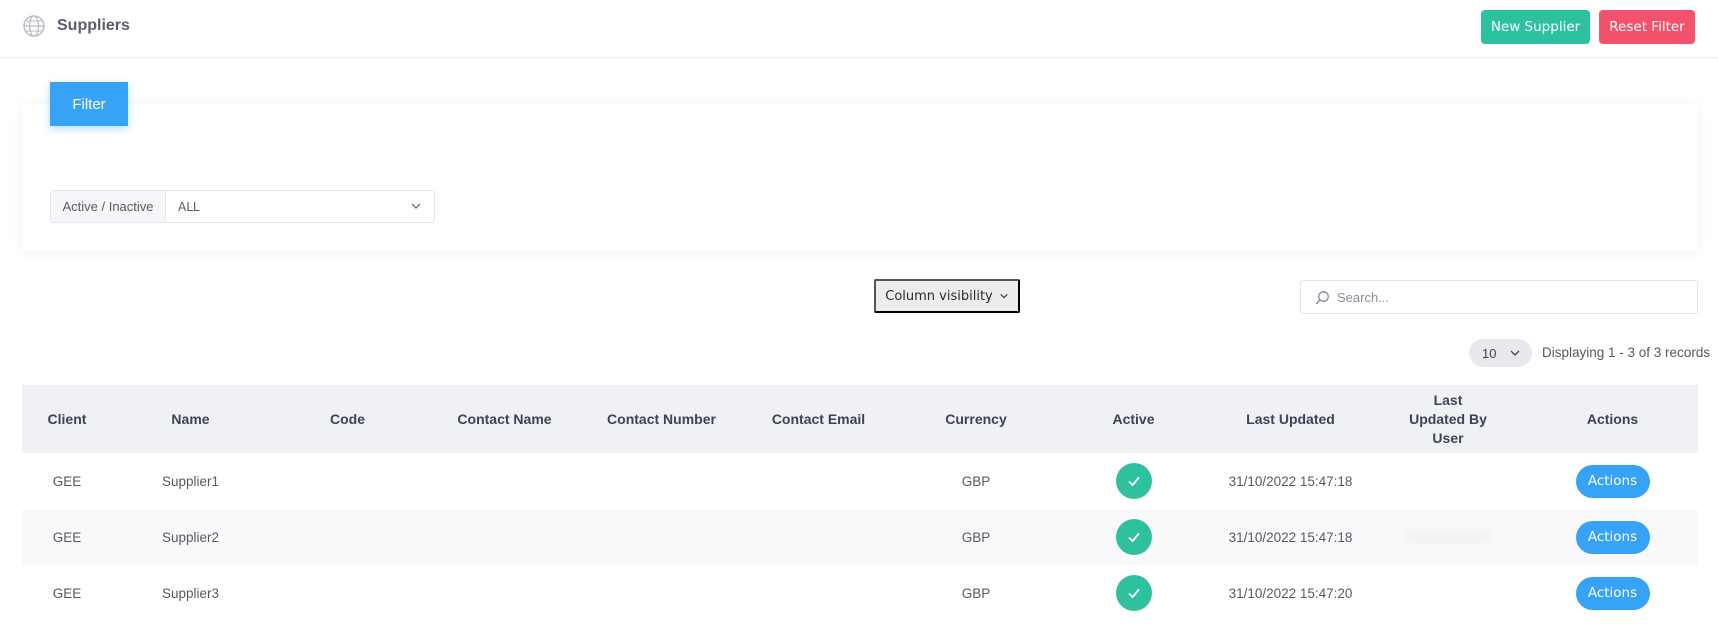  I want to click on column-visibility-label: Column visibility, so click(939, 296).